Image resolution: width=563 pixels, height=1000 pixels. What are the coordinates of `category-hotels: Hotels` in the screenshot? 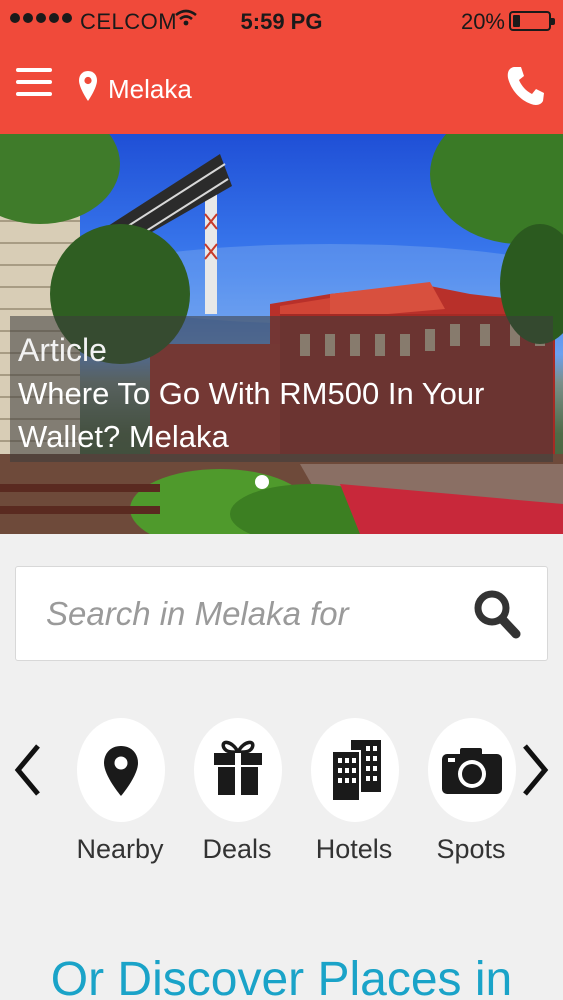 It's located at (354, 793).